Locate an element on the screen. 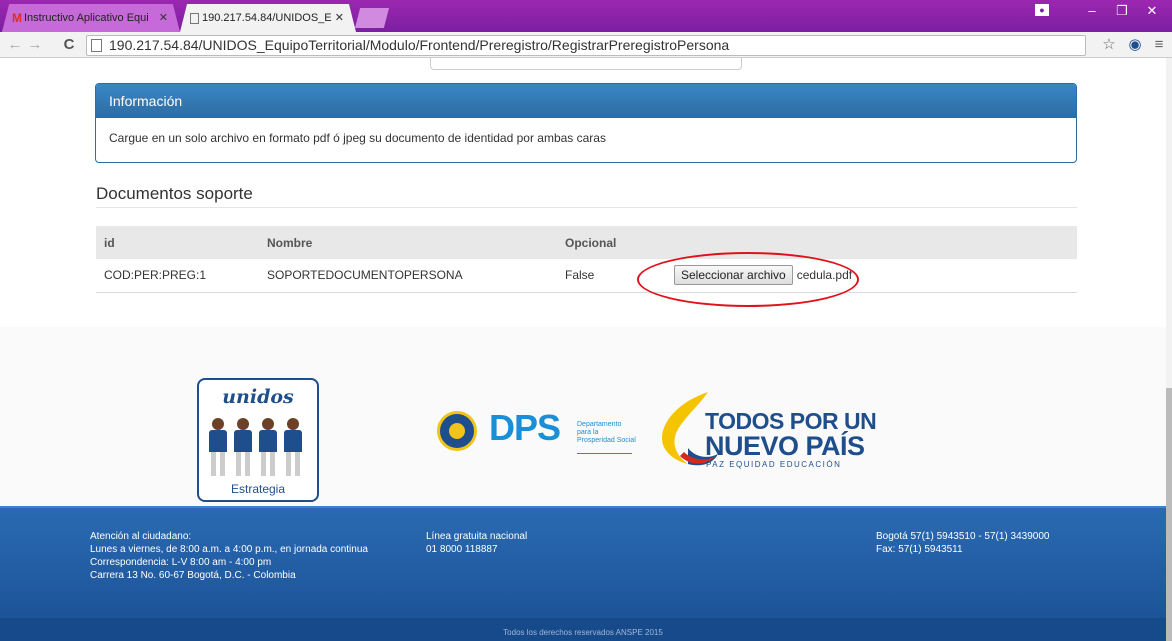 This screenshot has width=1172, height=641. tab-title: Instructivo Aplicativo Equi is located at coordinates (86, 18).